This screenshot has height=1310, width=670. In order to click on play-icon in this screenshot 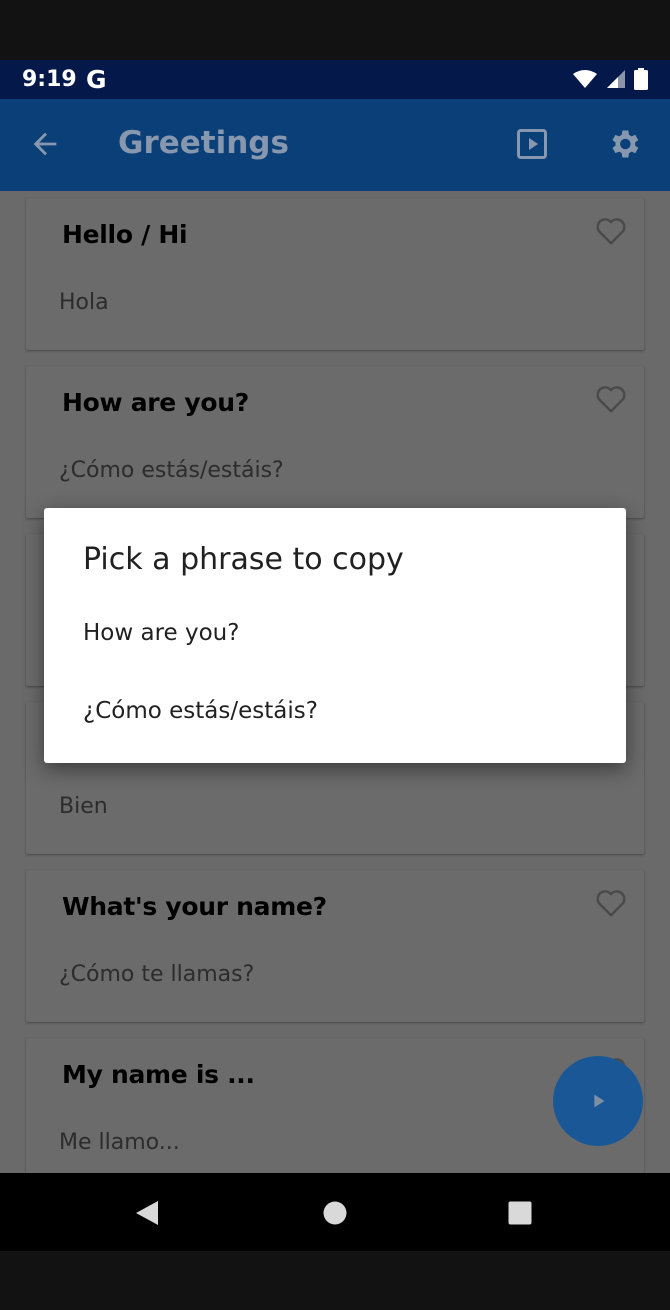, I will do `click(599, 1101)`.